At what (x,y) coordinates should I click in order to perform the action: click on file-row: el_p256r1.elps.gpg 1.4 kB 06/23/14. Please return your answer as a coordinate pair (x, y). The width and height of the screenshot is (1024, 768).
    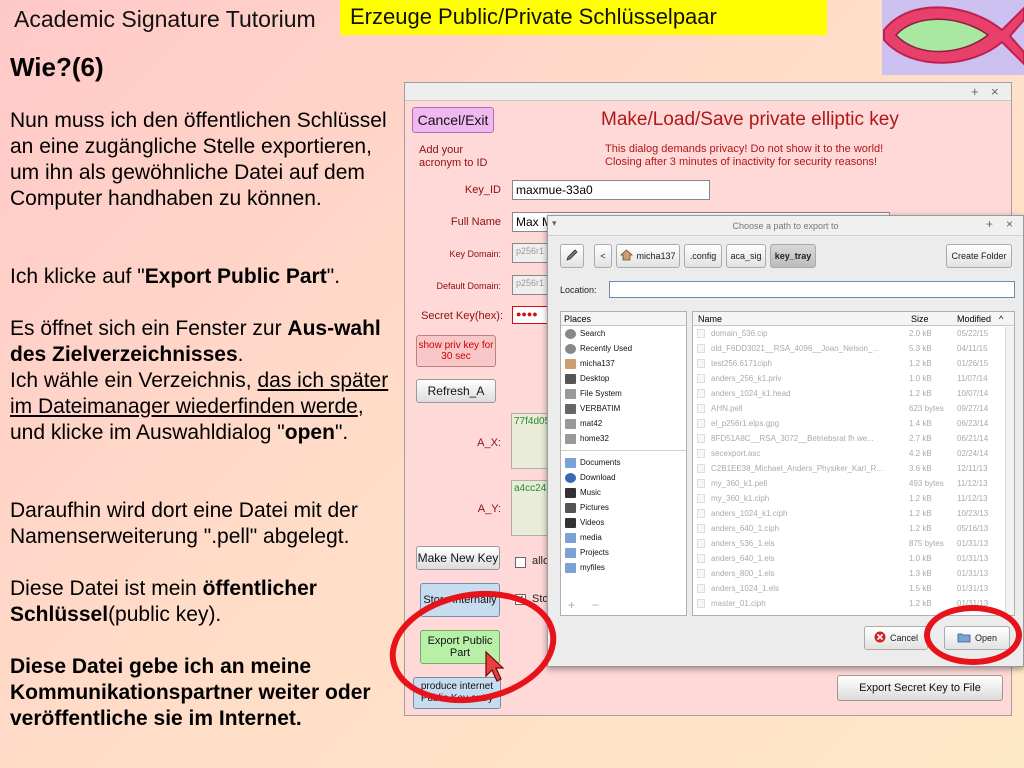
    Looking at the image, I should click on (853, 423).